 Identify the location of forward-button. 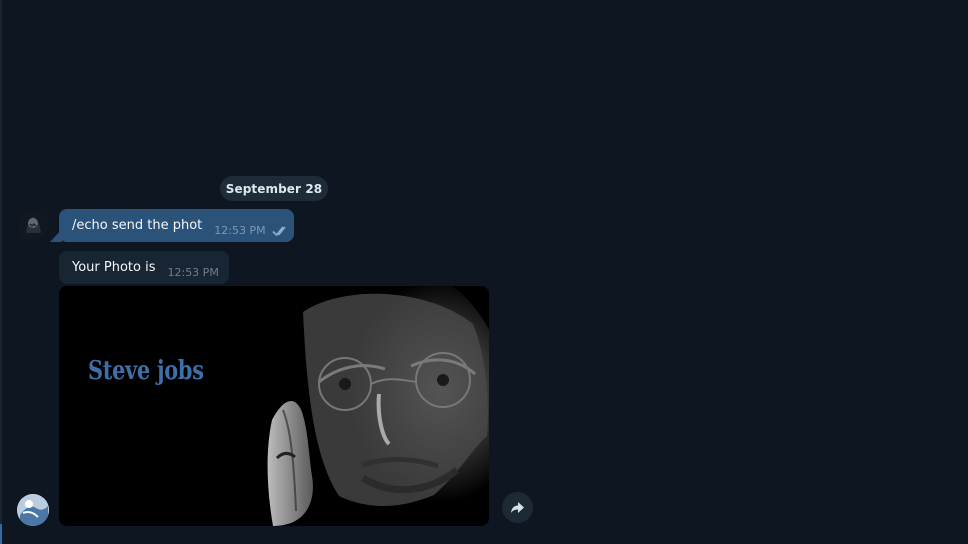
(517, 507).